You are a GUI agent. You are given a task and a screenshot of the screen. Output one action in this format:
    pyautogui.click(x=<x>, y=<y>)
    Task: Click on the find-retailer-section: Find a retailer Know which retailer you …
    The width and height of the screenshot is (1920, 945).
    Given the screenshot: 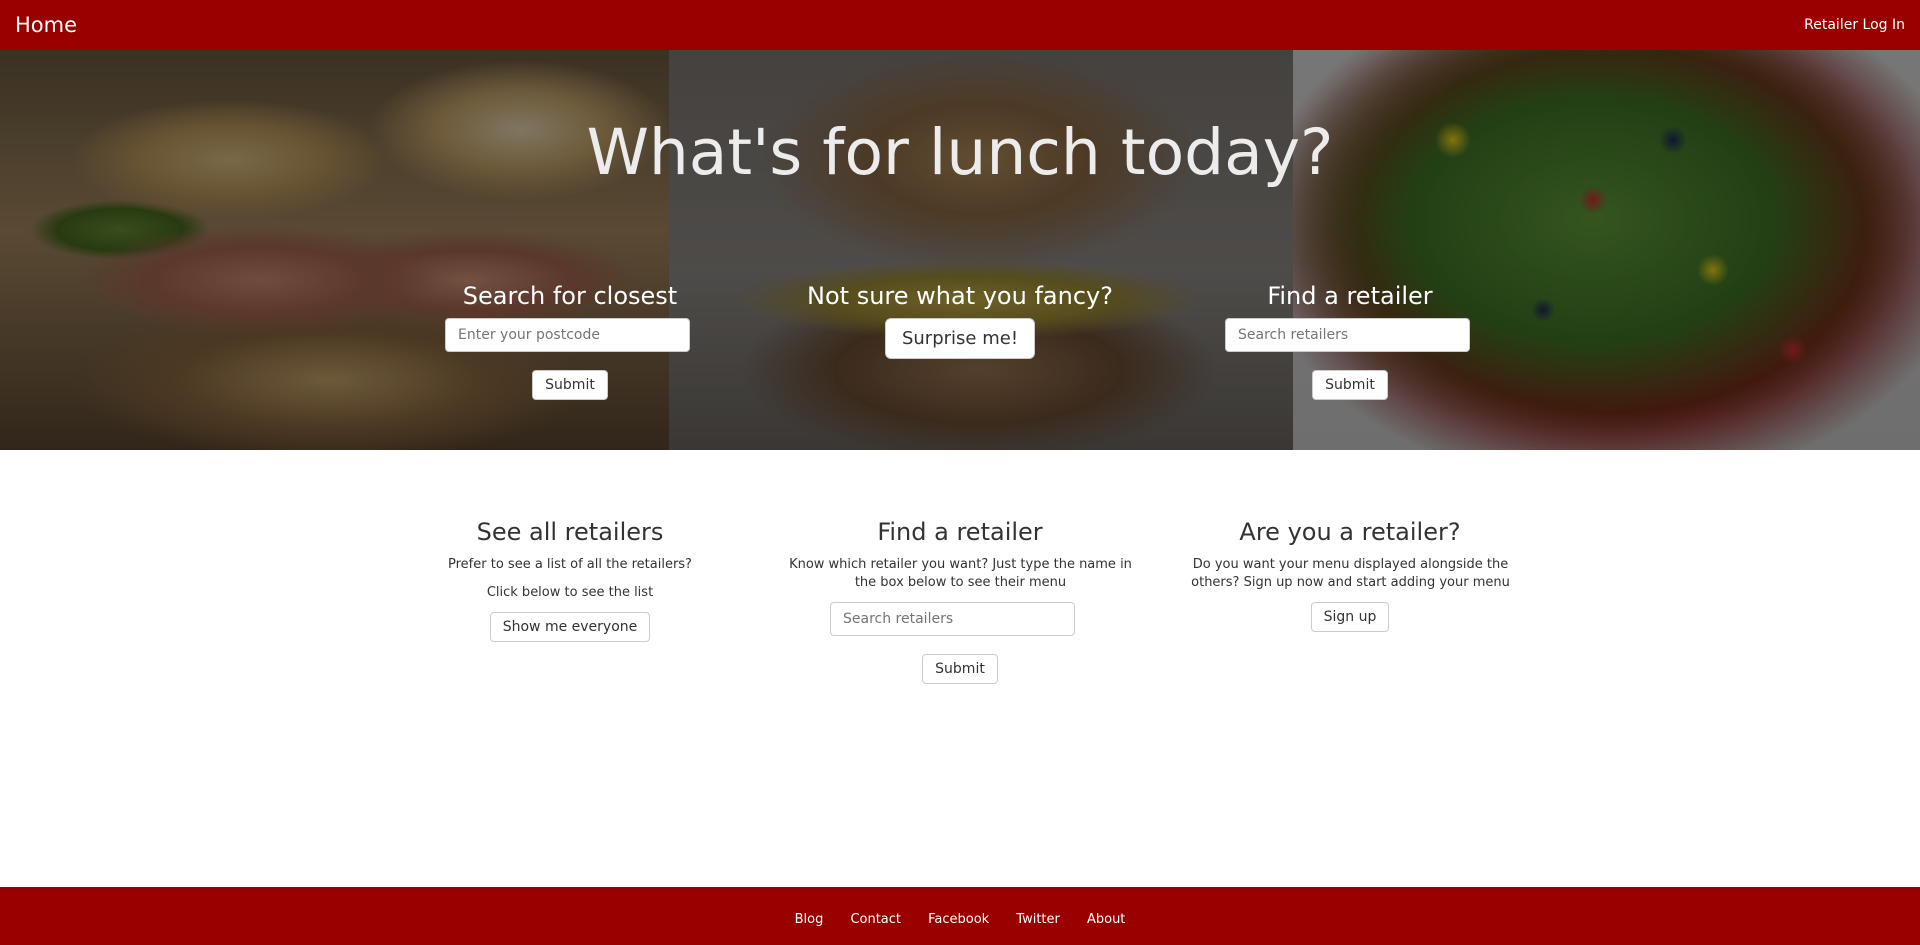 What is the action you would take?
    pyautogui.click(x=960, y=601)
    